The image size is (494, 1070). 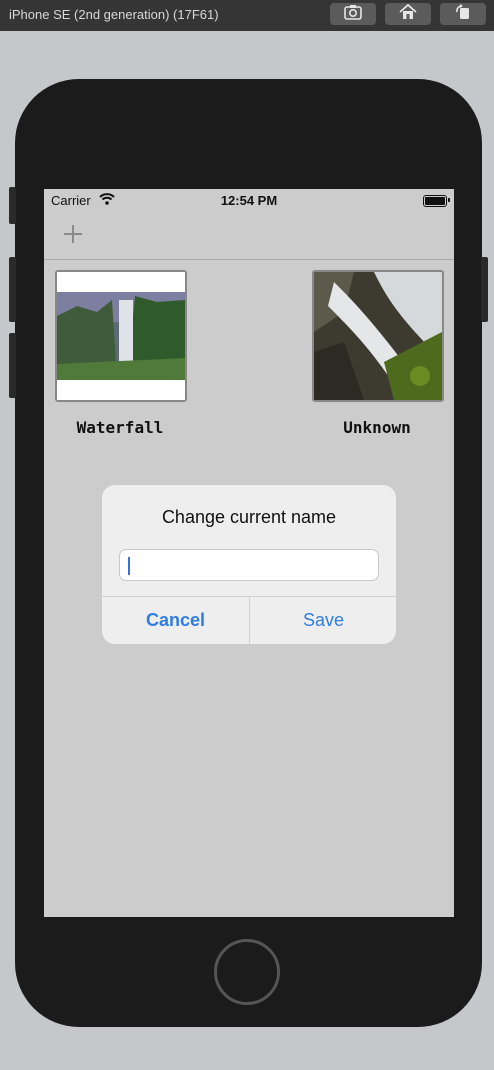 What do you see at coordinates (247, 15) in the screenshot?
I see `simulator-title-bar: iPhone SE (2nd generation) (17F61)` at bounding box center [247, 15].